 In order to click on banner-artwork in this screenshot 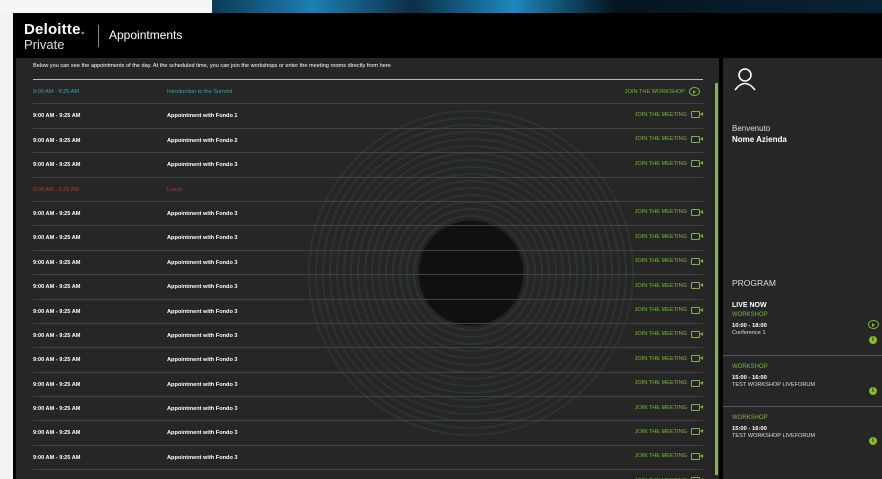, I will do `click(547, 6)`.